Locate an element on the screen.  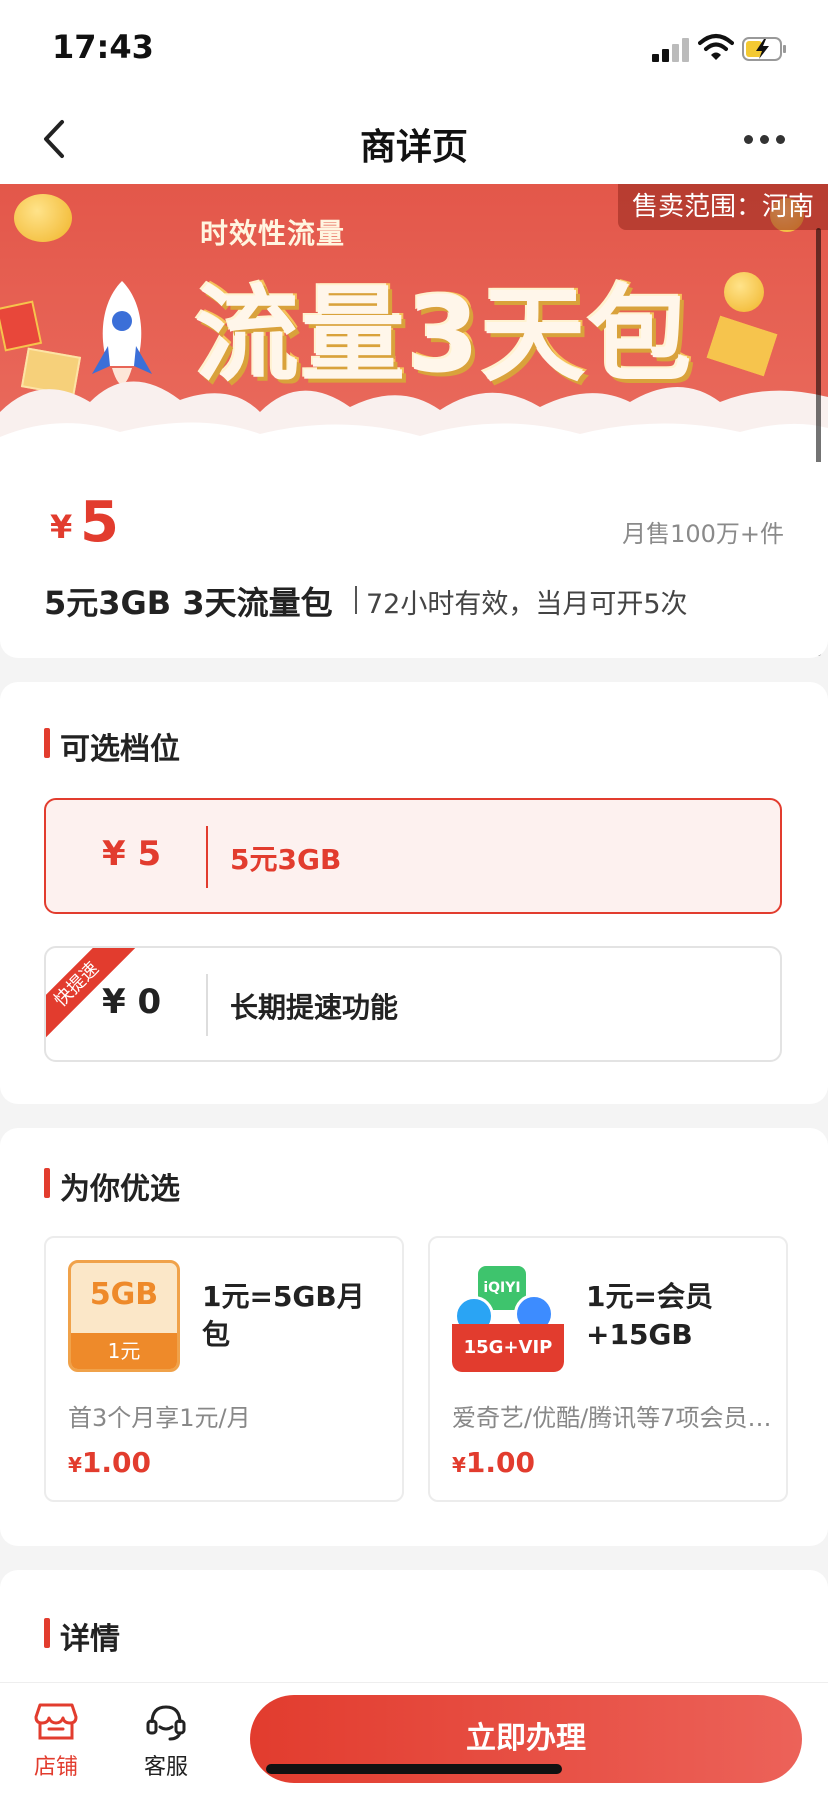
battery-charging-icon is located at coordinates (764, 49).